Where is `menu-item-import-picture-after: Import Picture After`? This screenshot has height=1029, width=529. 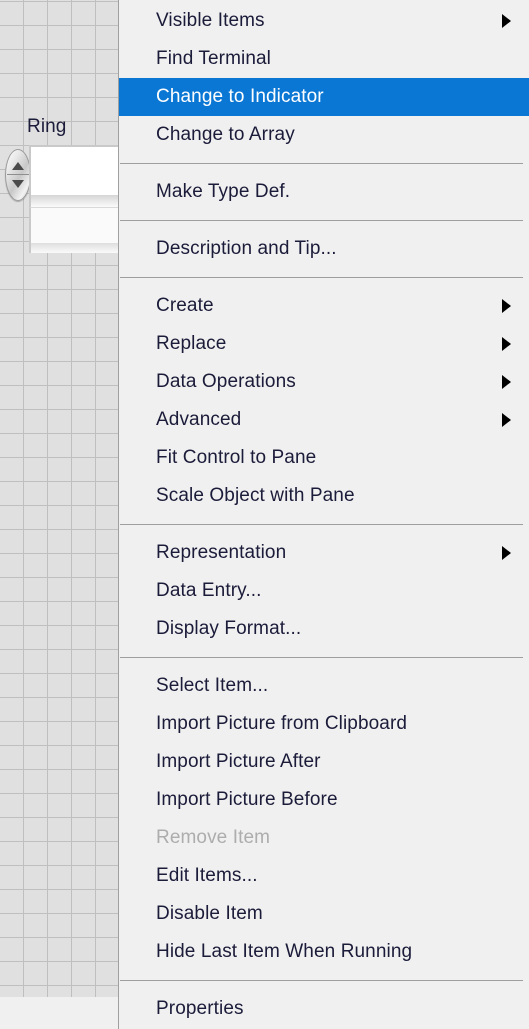 menu-item-import-picture-after: Import Picture After is located at coordinates (324, 762).